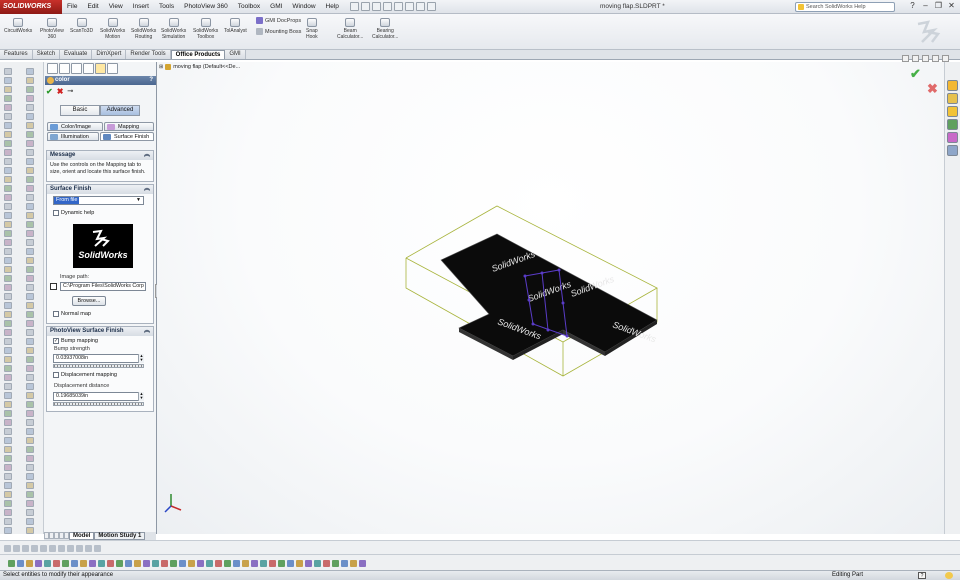 The height and width of the screenshot is (580, 960). Describe the element at coordinates (116, 6) in the screenshot. I see `menu-view: View` at that location.